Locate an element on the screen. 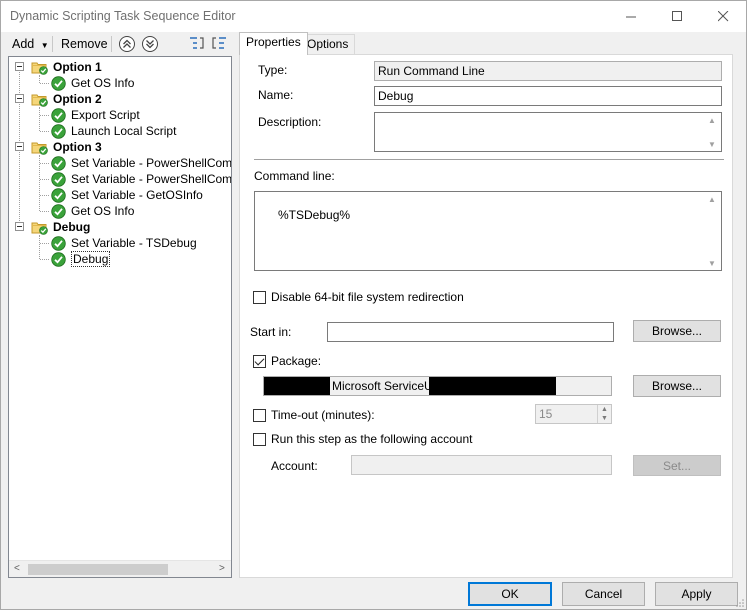  tree-group-label: Option 3 is located at coordinates (77, 147).